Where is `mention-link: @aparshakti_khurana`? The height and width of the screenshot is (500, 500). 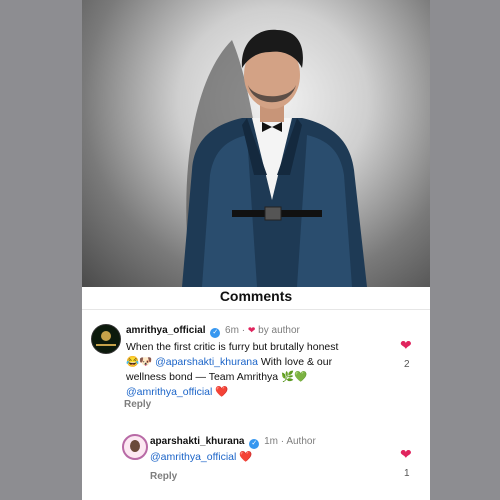
mention-link: @aparshakti_khurana is located at coordinates (206, 362).